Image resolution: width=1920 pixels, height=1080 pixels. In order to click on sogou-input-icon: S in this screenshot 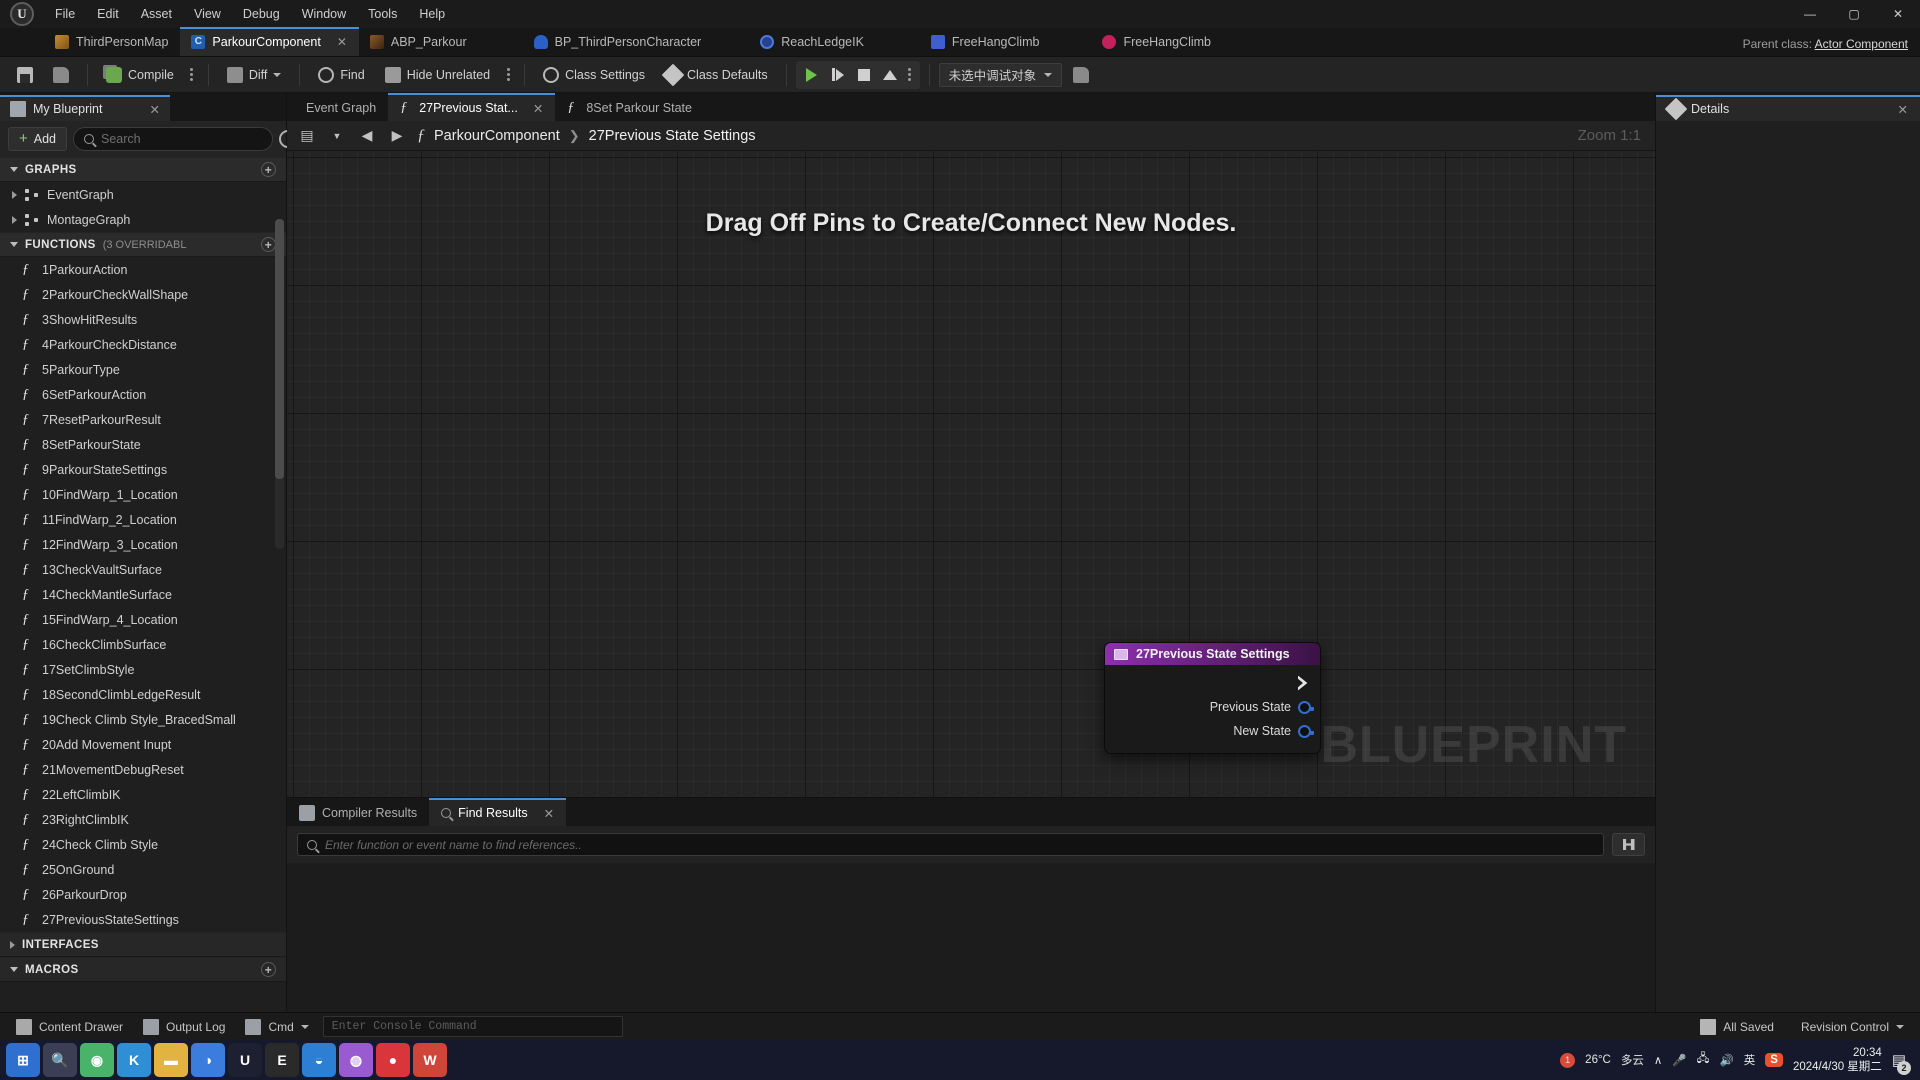, I will do `click(1774, 1060)`.